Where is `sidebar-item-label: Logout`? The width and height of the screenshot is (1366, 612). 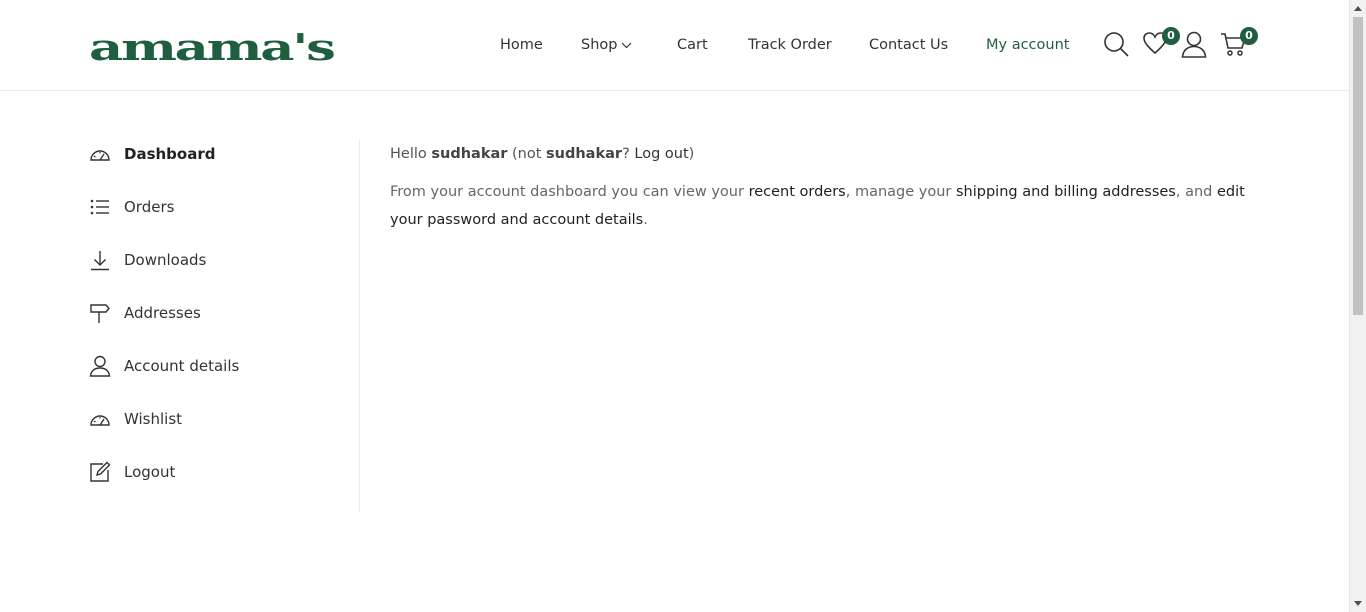 sidebar-item-label: Logout is located at coordinates (150, 472).